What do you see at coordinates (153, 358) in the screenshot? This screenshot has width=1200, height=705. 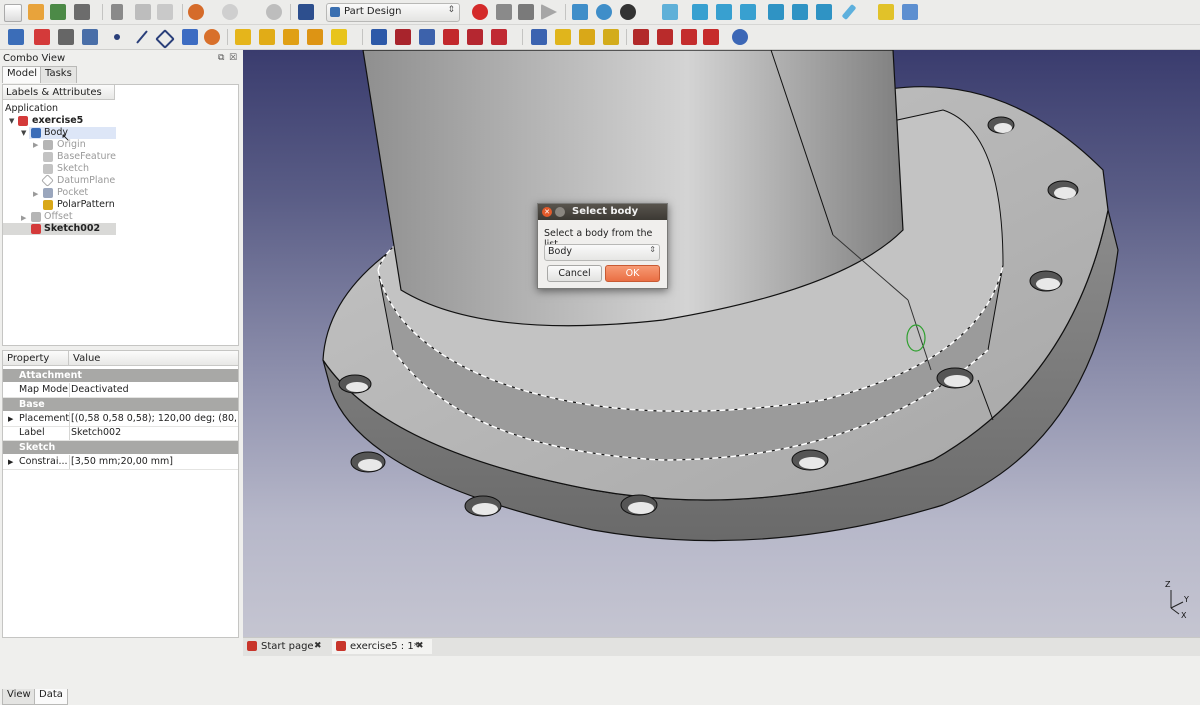 I see `value-column-header: Value` at bounding box center [153, 358].